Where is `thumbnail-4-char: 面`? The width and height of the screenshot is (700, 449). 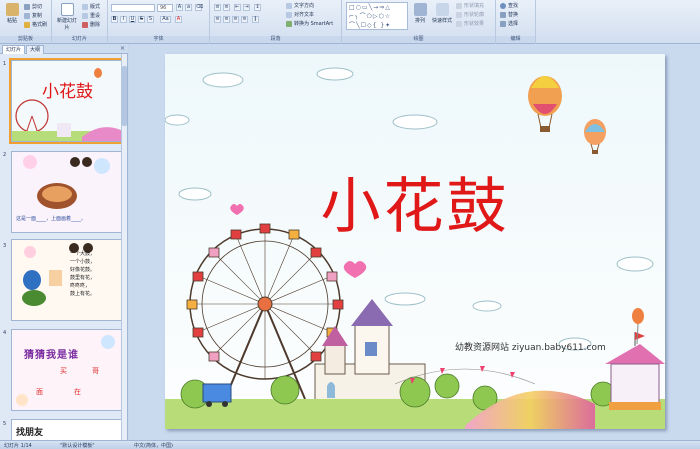
thumbnail-4-char: 面 is located at coordinates (39, 392).